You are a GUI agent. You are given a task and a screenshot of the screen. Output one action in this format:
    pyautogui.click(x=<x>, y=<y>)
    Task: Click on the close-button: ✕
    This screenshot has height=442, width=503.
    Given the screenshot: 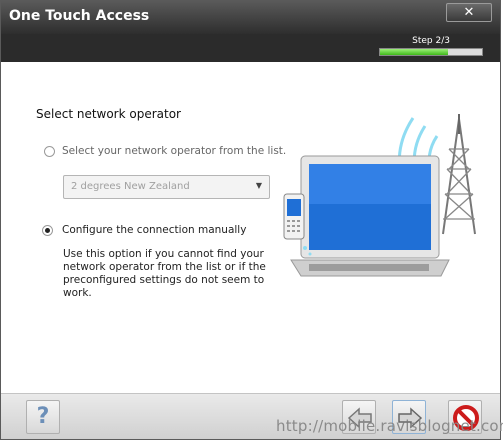 What is the action you would take?
    pyautogui.click(x=469, y=12)
    